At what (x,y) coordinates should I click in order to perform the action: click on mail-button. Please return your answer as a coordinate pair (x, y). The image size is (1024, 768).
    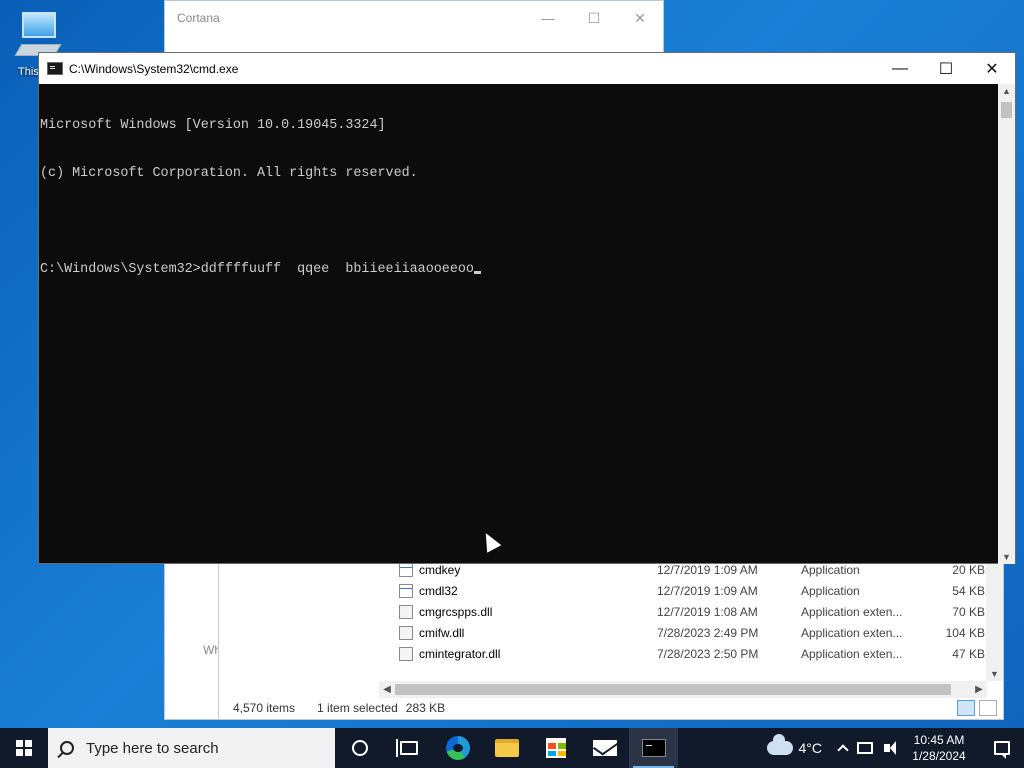
    Looking at the image, I should click on (604, 748).